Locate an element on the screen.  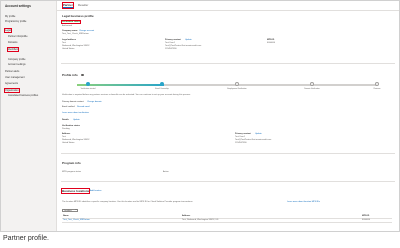
mpn-id-value: 6000000 is located at coordinates (271, 43).